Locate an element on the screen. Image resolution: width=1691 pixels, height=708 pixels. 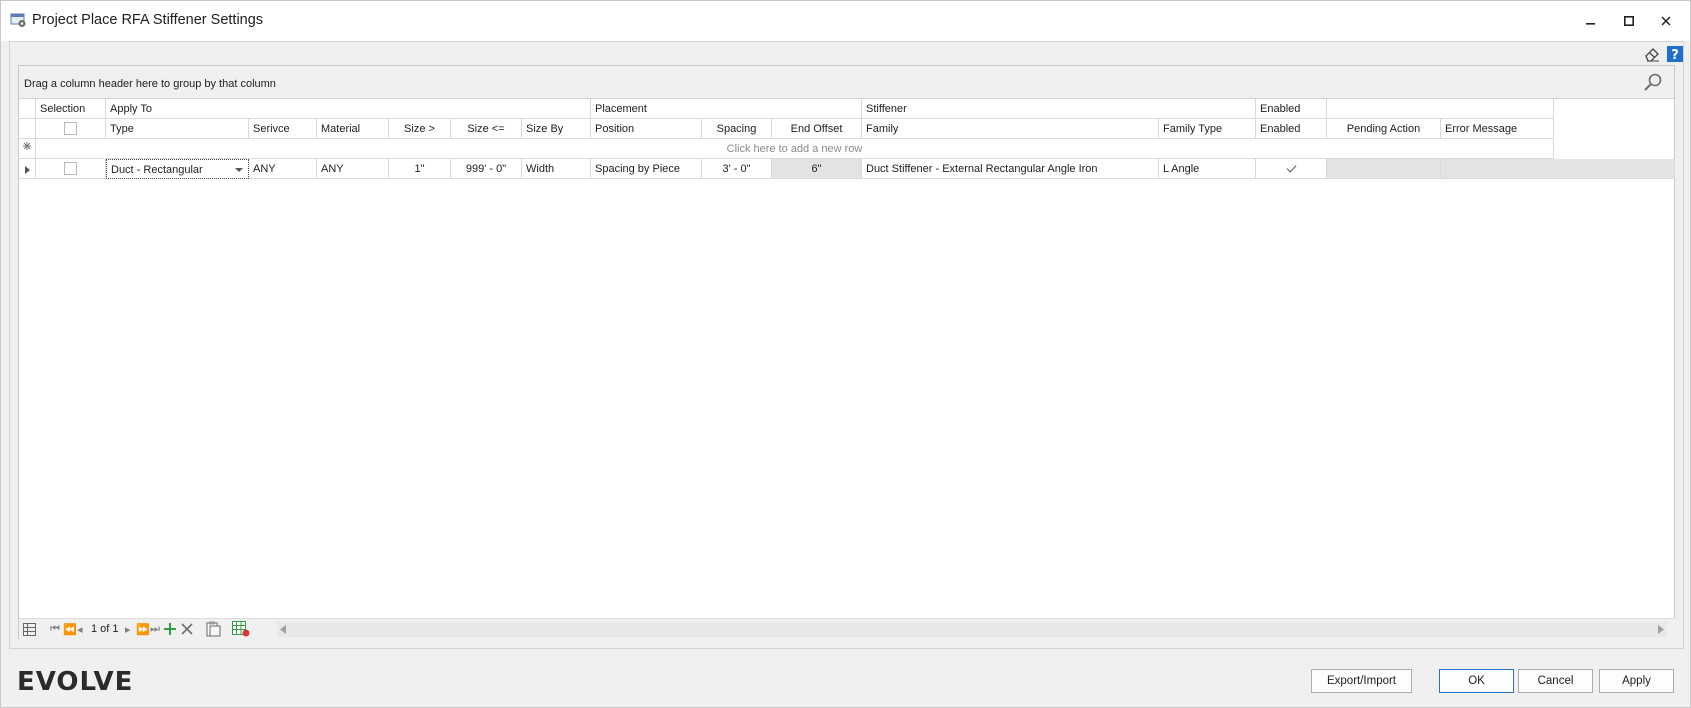
position-cell: Spacing by Piece is located at coordinates (646, 169).